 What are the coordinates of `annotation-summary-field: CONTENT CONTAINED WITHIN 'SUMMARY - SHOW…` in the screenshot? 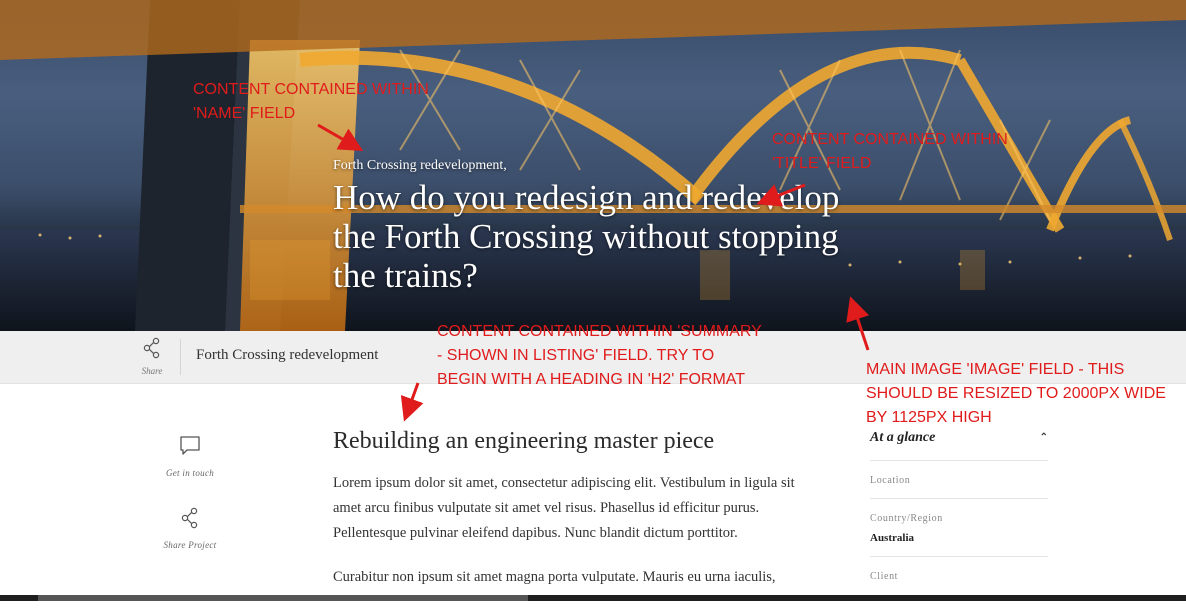 It's located at (599, 355).